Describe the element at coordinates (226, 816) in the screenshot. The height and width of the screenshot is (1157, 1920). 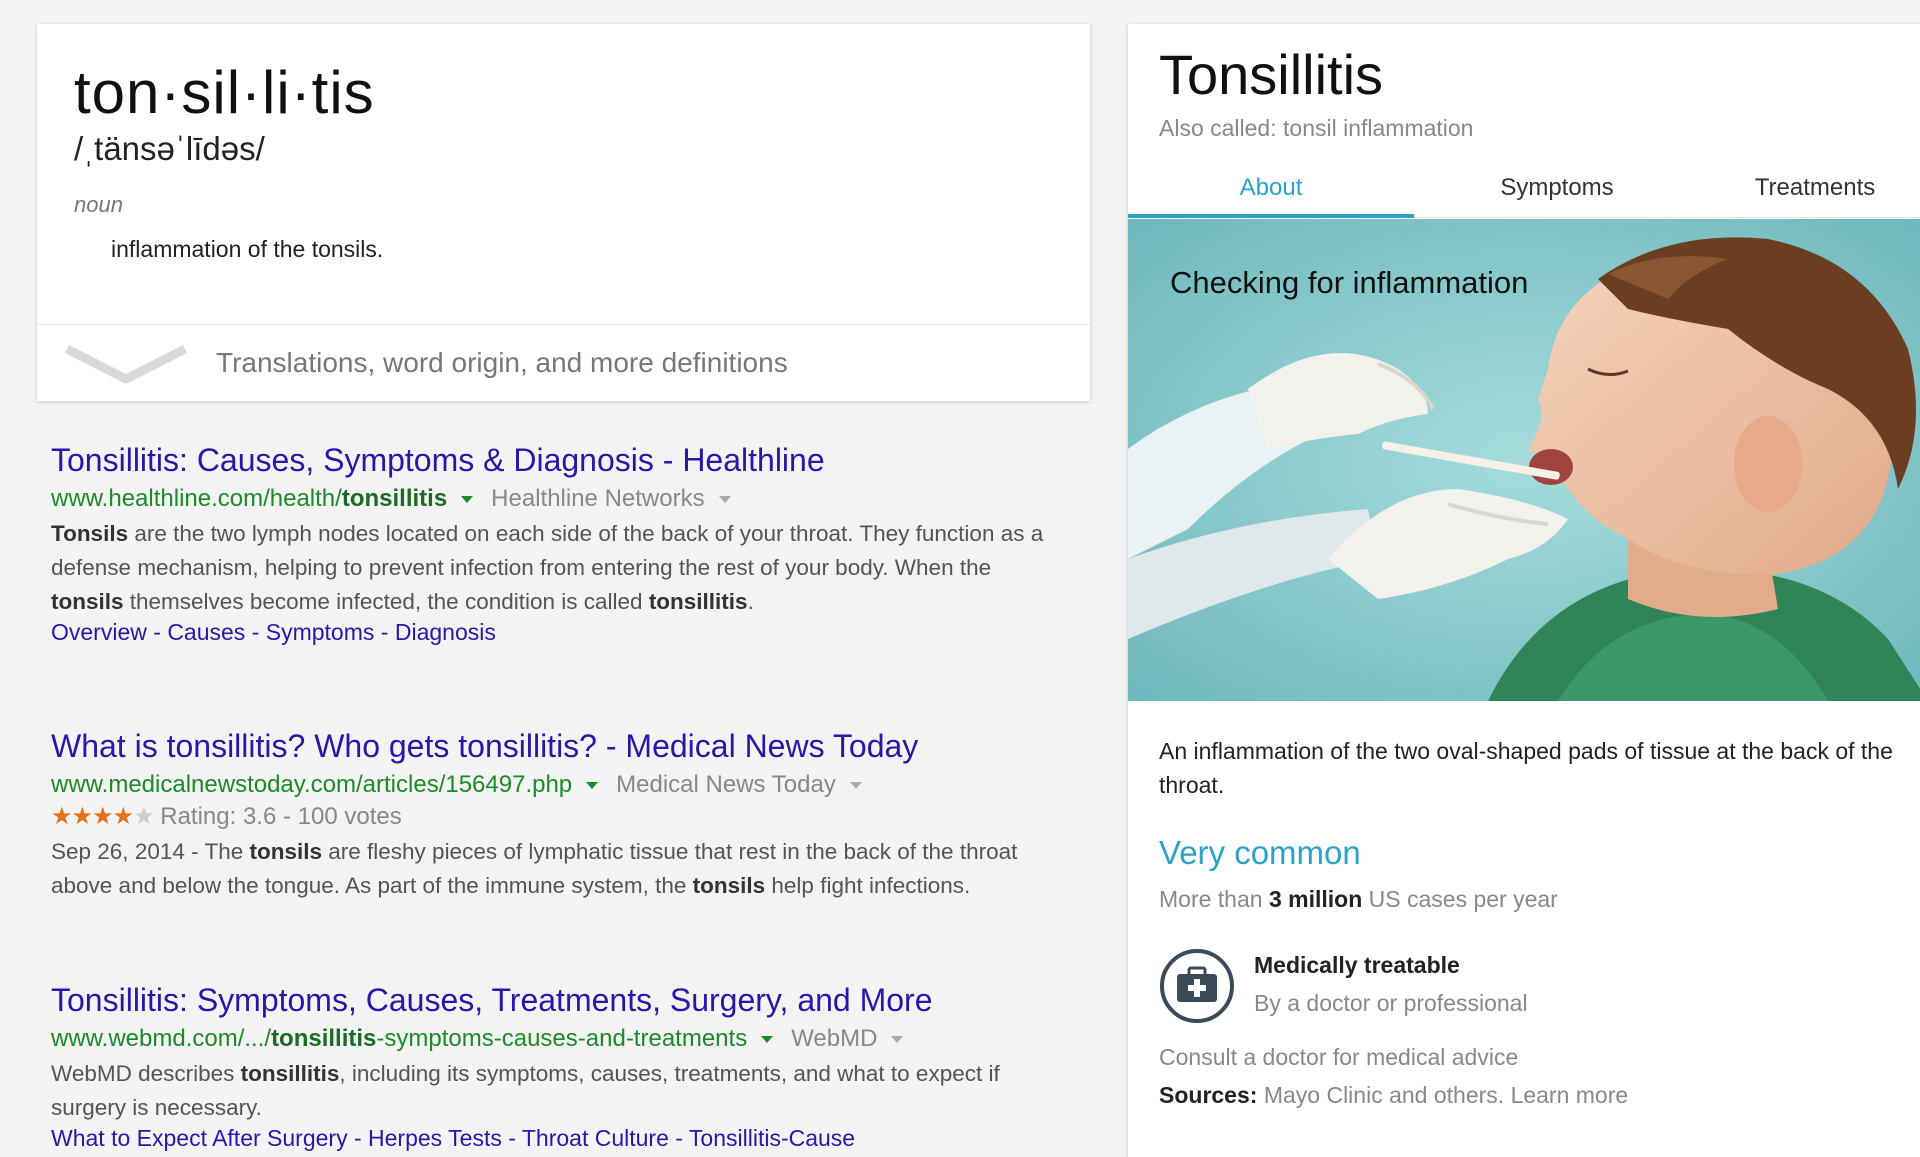
I see `result-rating: ★★★★★ Rating: 3.6 - 100 votes` at that location.